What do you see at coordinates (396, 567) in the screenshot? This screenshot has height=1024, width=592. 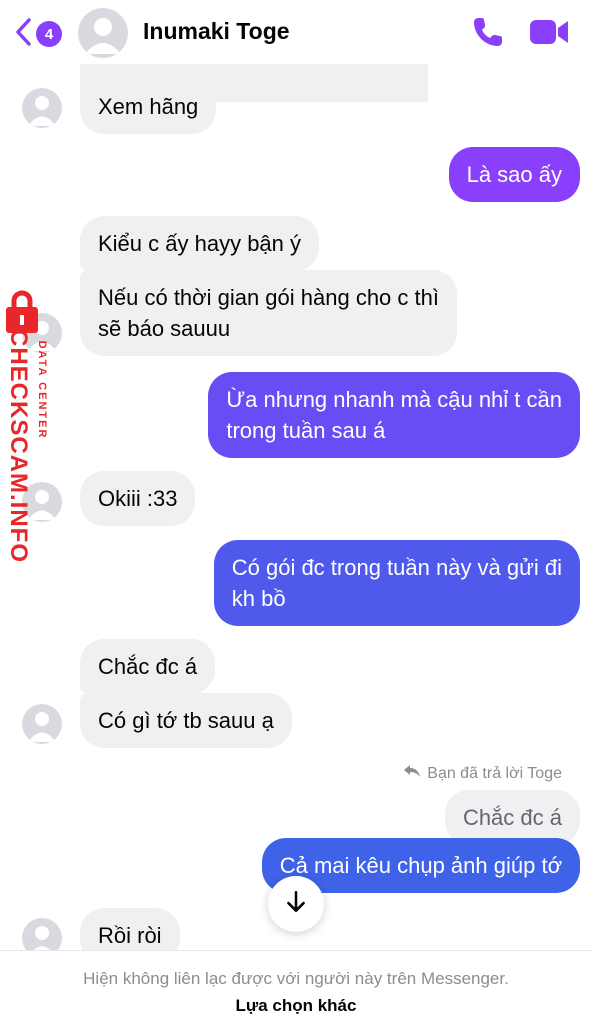 I see `message-text-line: Có gói đc trong tuần này và gửi đi` at bounding box center [396, 567].